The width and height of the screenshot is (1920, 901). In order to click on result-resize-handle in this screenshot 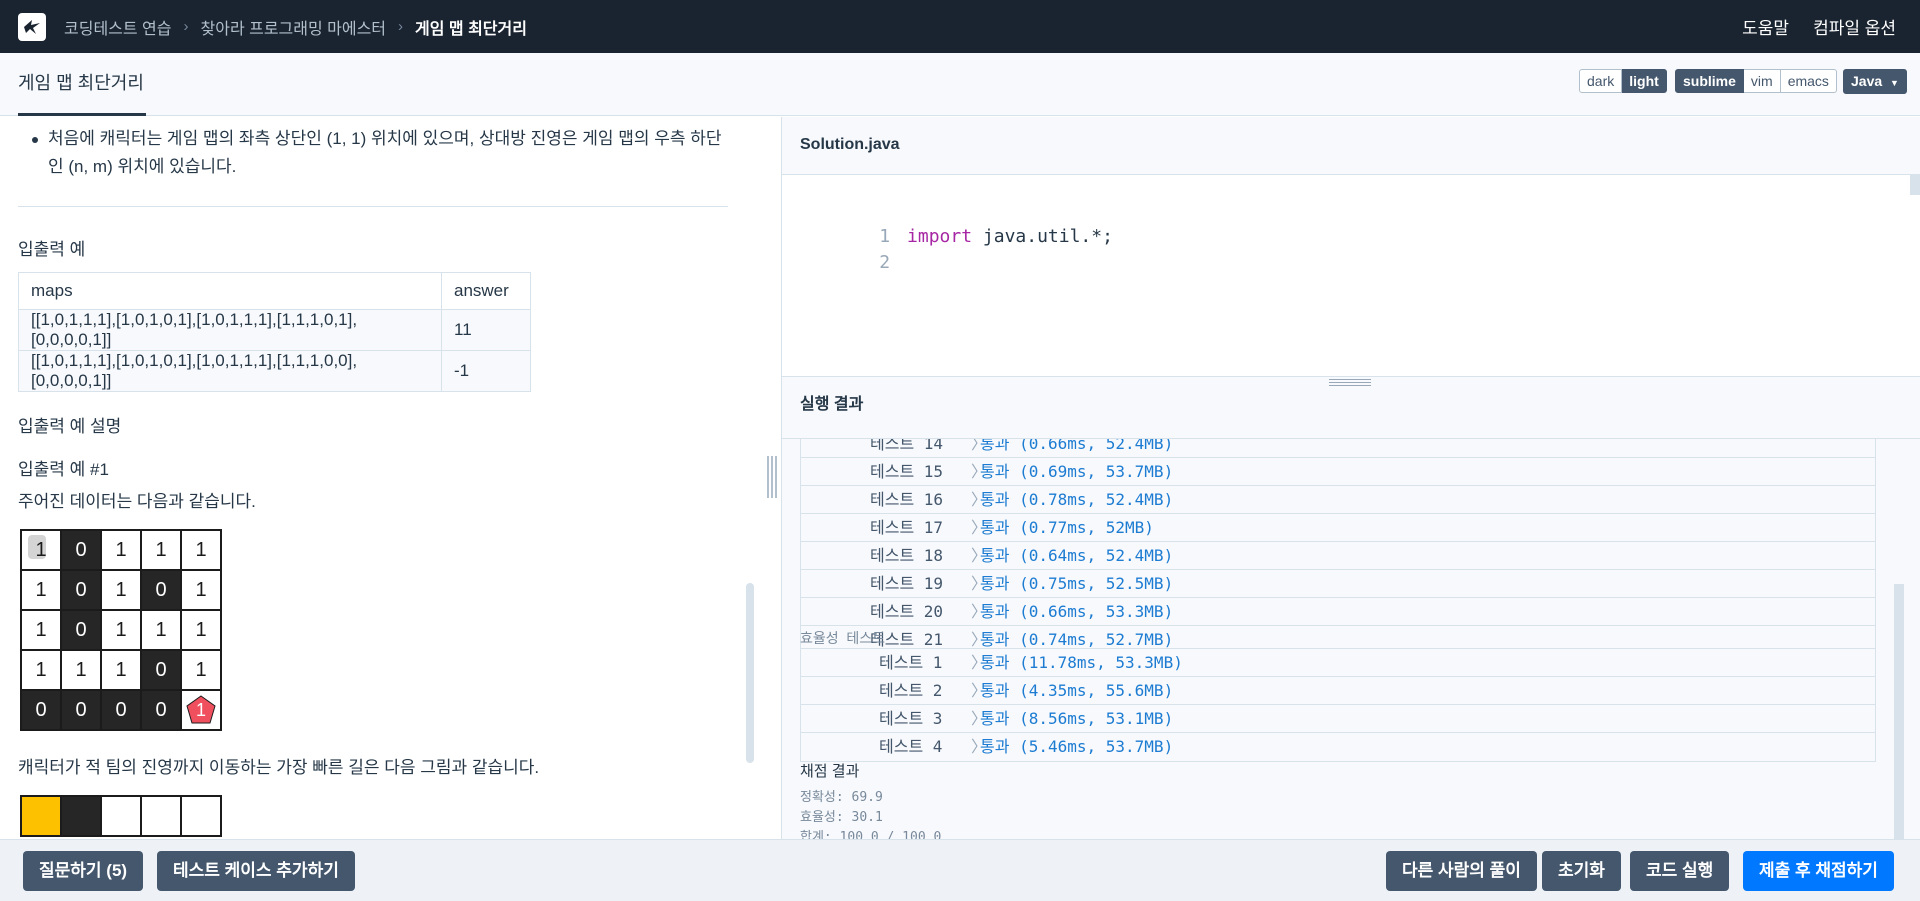, I will do `click(1350, 383)`.